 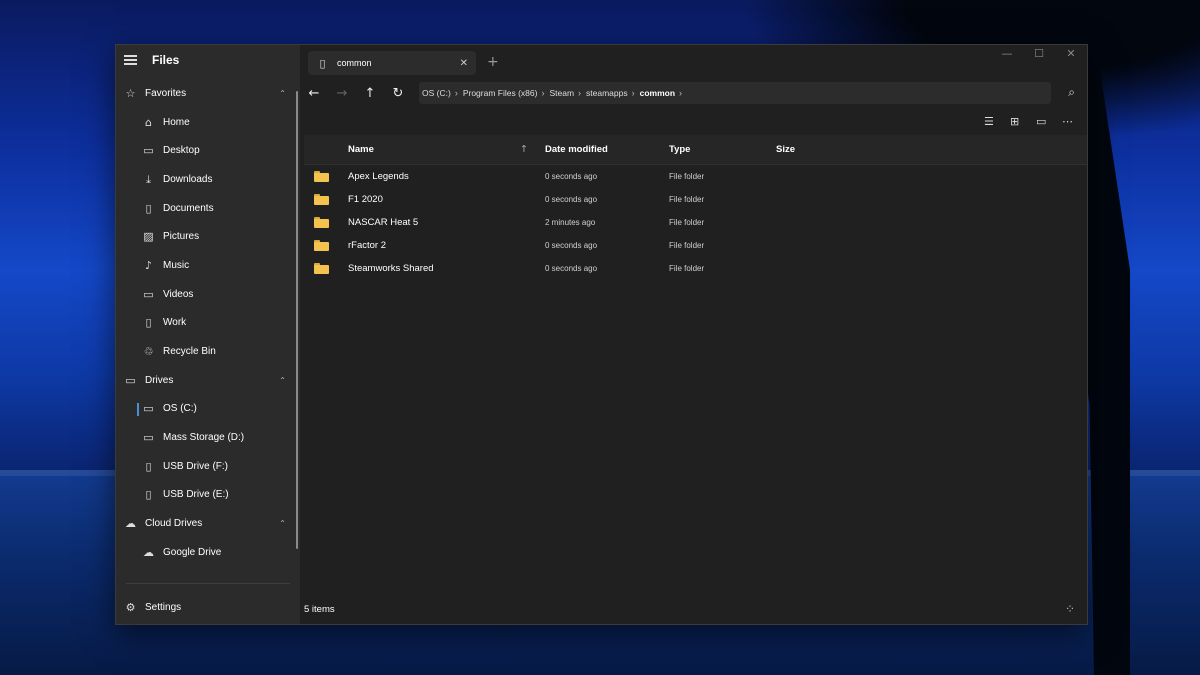 I want to click on add-tab-icon: +, so click(x=493, y=62).